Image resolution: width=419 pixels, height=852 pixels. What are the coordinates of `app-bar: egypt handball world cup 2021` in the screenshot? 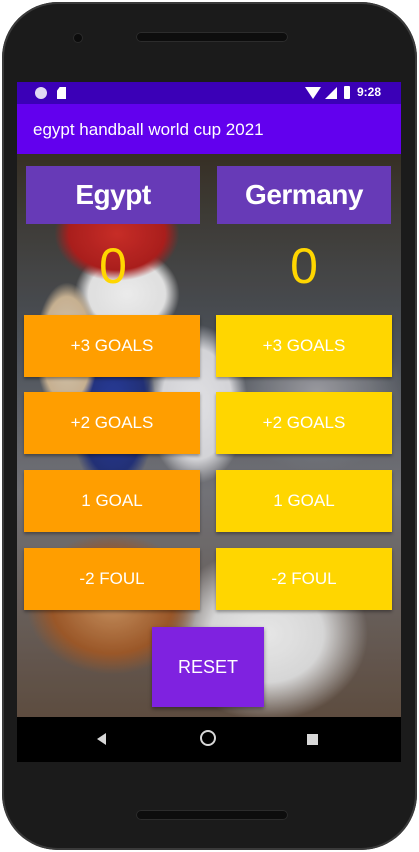 It's located at (209, 129).